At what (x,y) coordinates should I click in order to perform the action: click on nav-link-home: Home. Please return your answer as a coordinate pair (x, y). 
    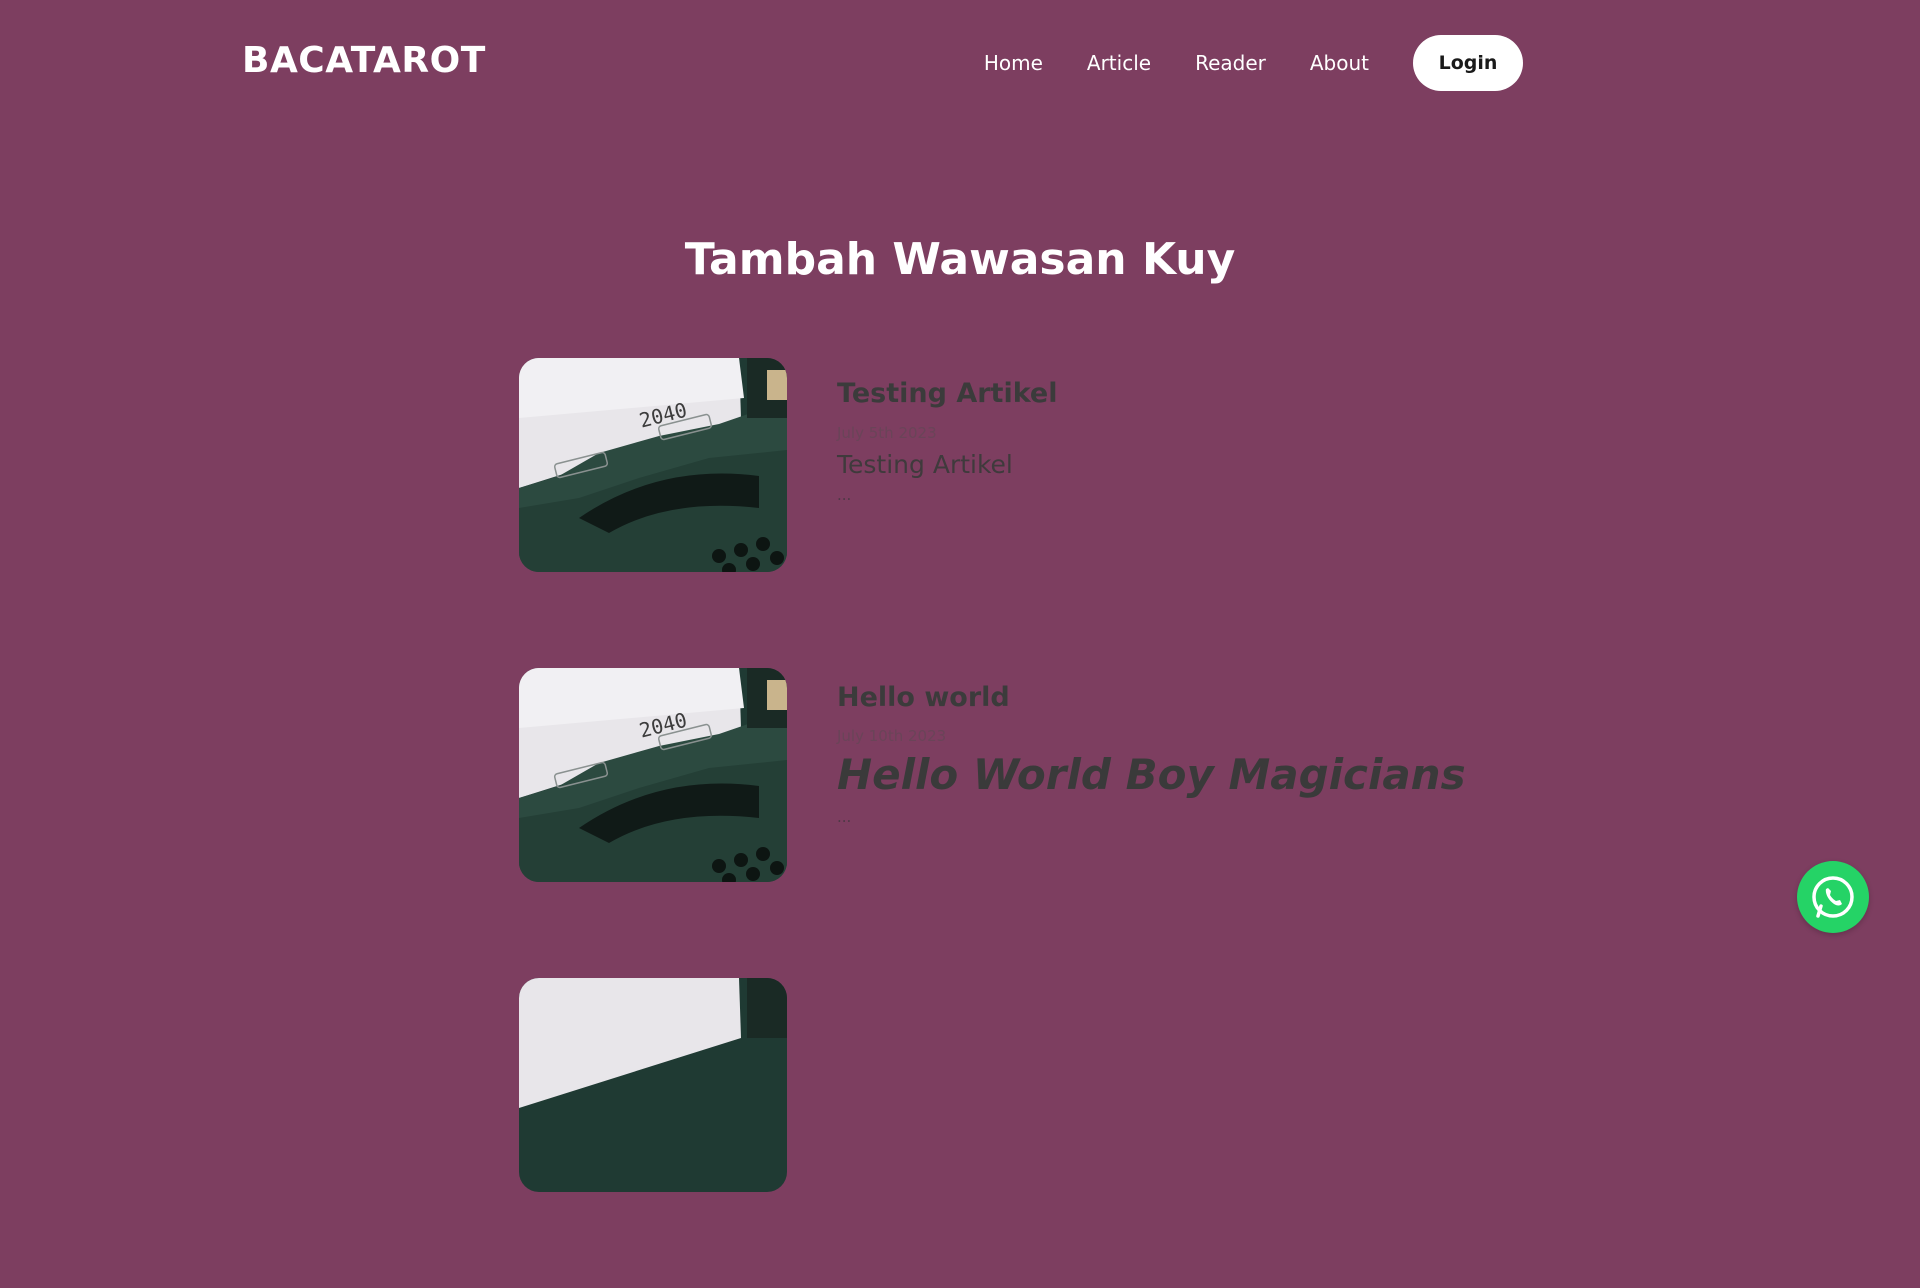
    Looking at the image, I should click on (1013, 63).